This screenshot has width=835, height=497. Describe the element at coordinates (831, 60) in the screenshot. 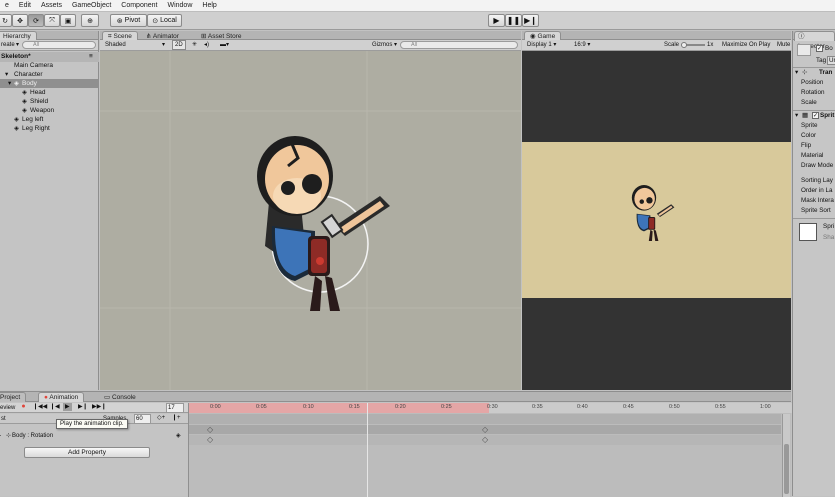

I see `tag-dropdown: Un` at that location.